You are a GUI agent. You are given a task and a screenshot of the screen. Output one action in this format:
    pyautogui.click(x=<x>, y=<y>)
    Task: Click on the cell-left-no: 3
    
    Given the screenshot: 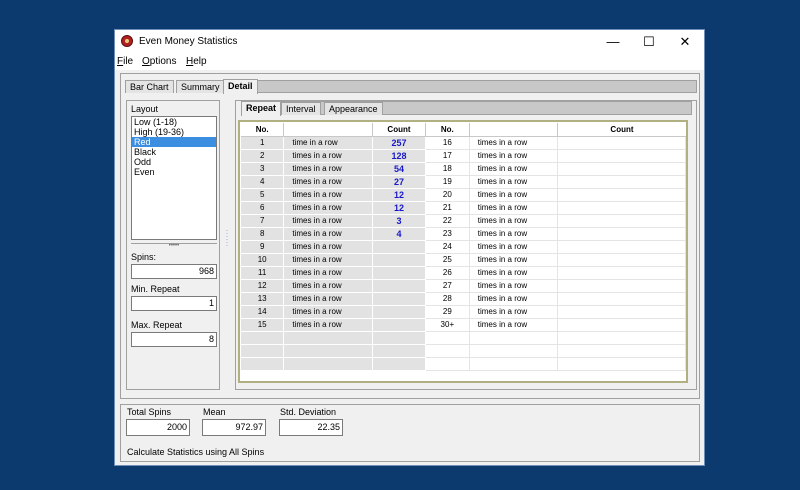 What is the action you would take?
    pyautogui.click(x=263, y=169)
    